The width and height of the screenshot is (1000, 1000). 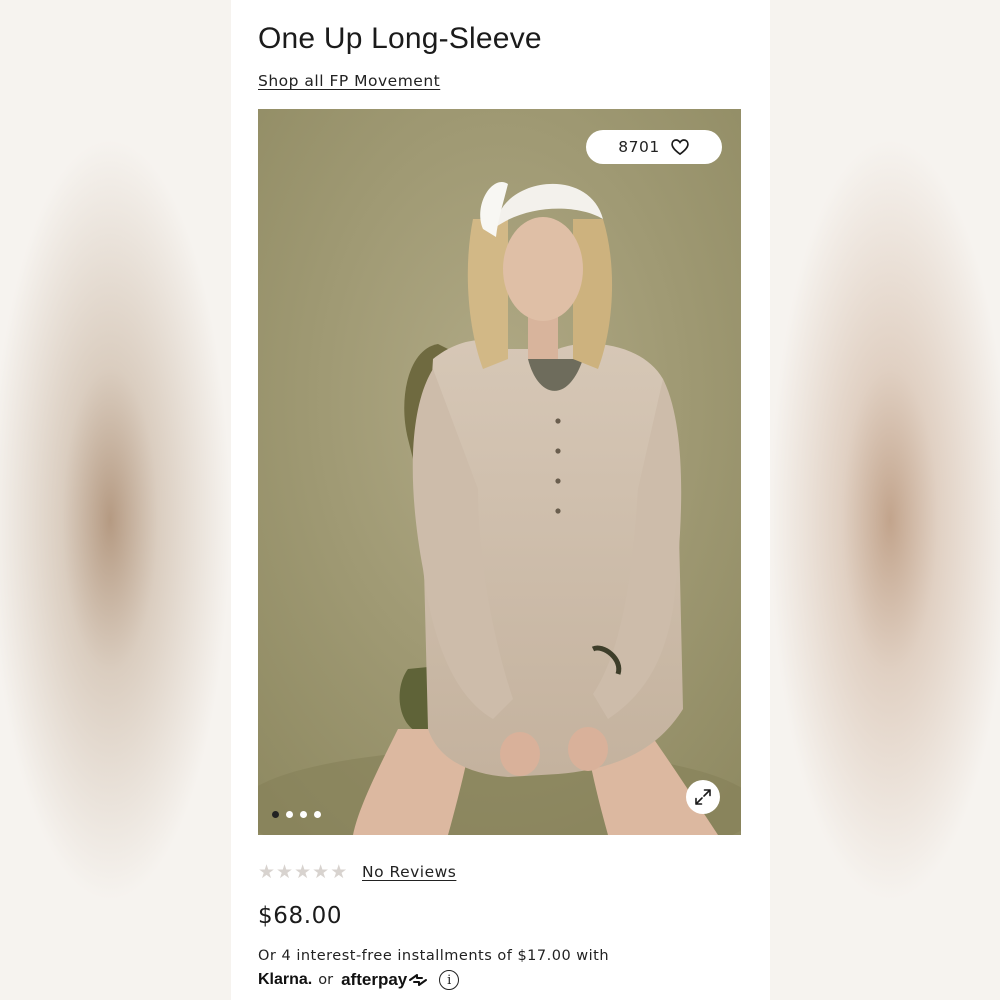 I want to click on expand-image-button, so click(x=703, y=797).